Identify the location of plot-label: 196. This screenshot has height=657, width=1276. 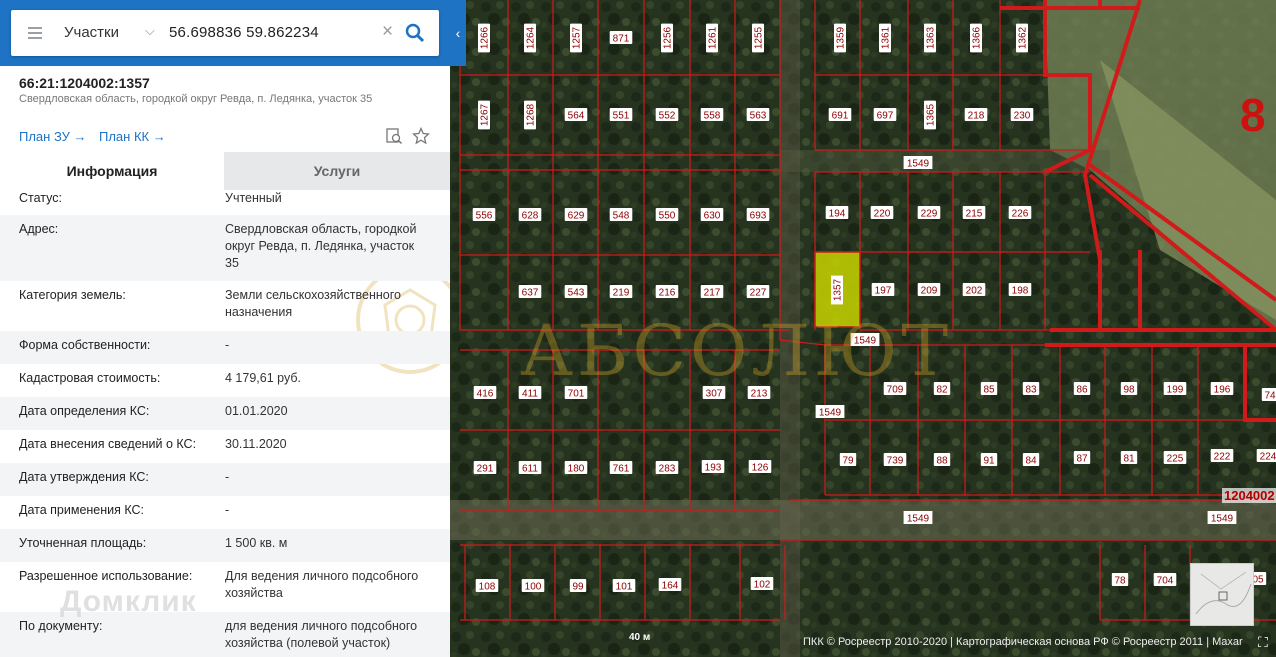
(1222, 389).